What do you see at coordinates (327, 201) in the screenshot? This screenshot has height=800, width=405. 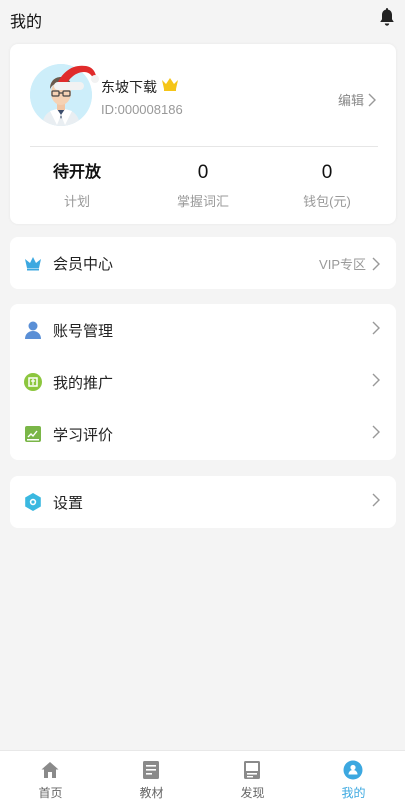 I see `stat-label: 钱包(元)` at bounding box center [327, 201].